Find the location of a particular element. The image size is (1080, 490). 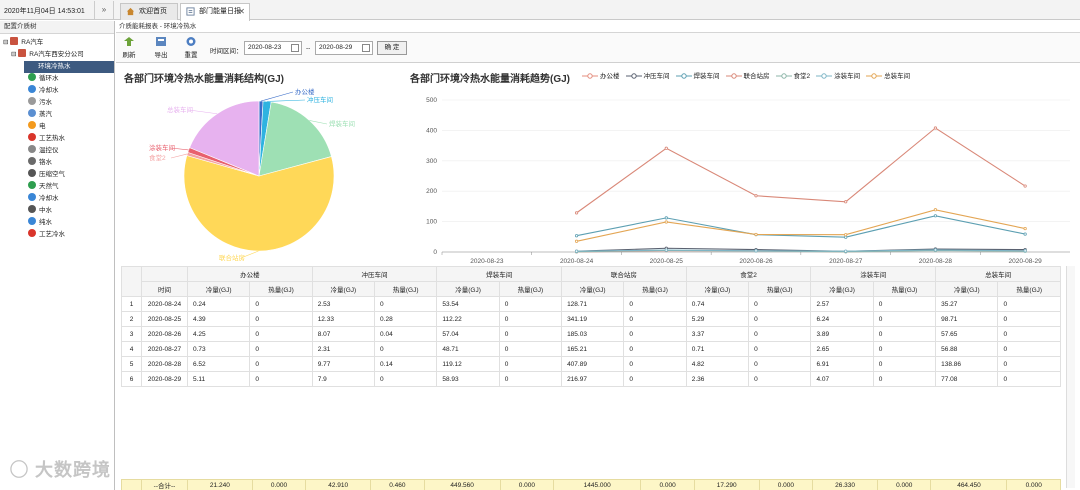

cold-header: 冷量(GJ) is located at coordinates (842, 289).